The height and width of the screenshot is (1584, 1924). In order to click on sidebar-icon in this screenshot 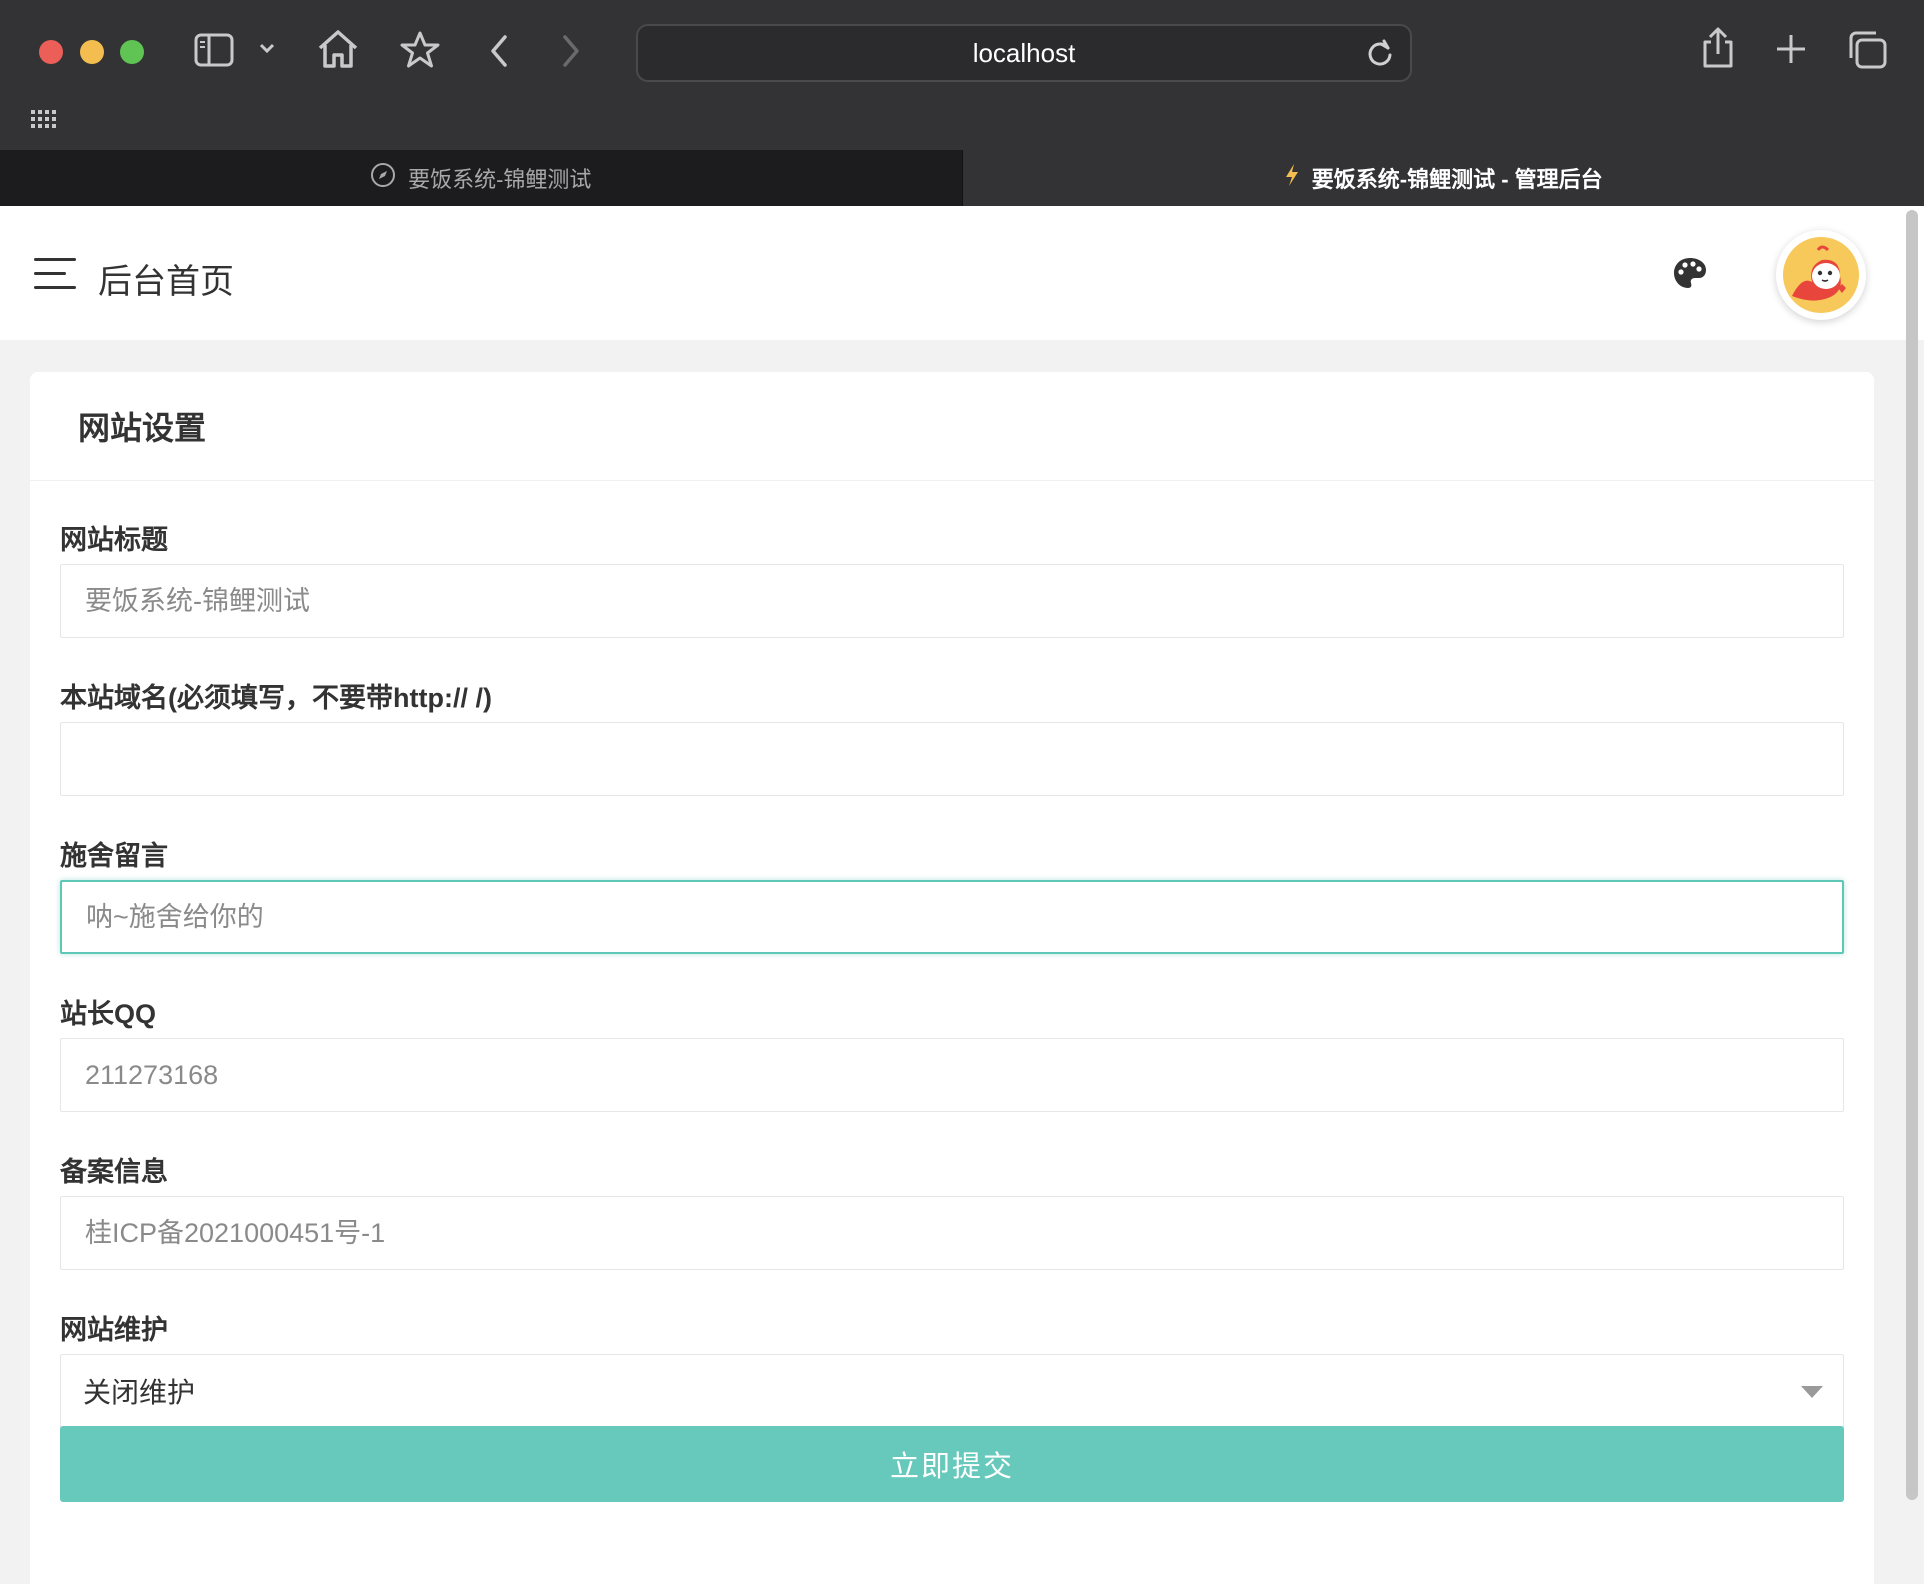, I will do `click(214, 50)`.